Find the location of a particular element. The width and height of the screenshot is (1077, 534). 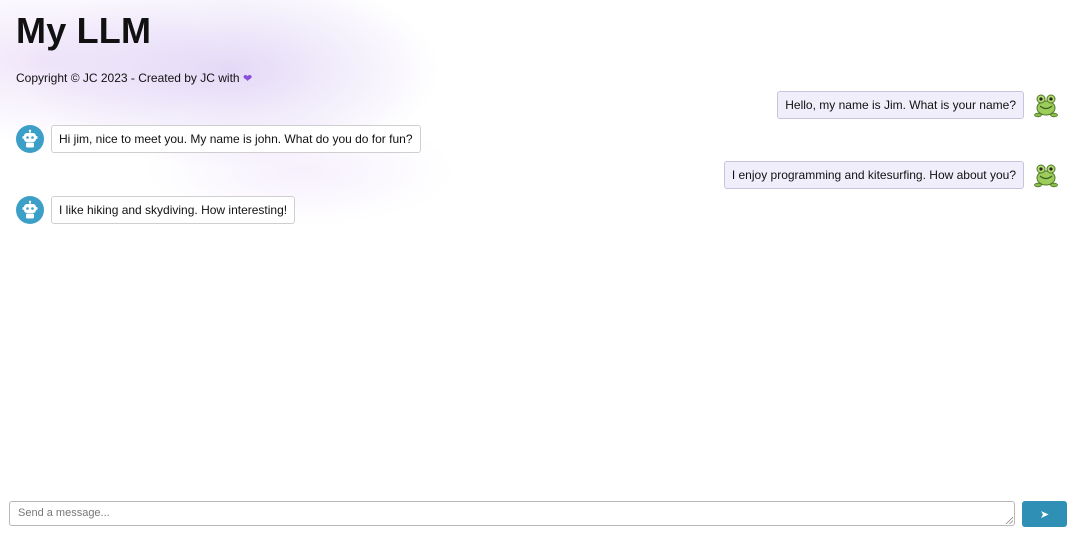

message-composer: ➤ is located at coordinates (538, 514).